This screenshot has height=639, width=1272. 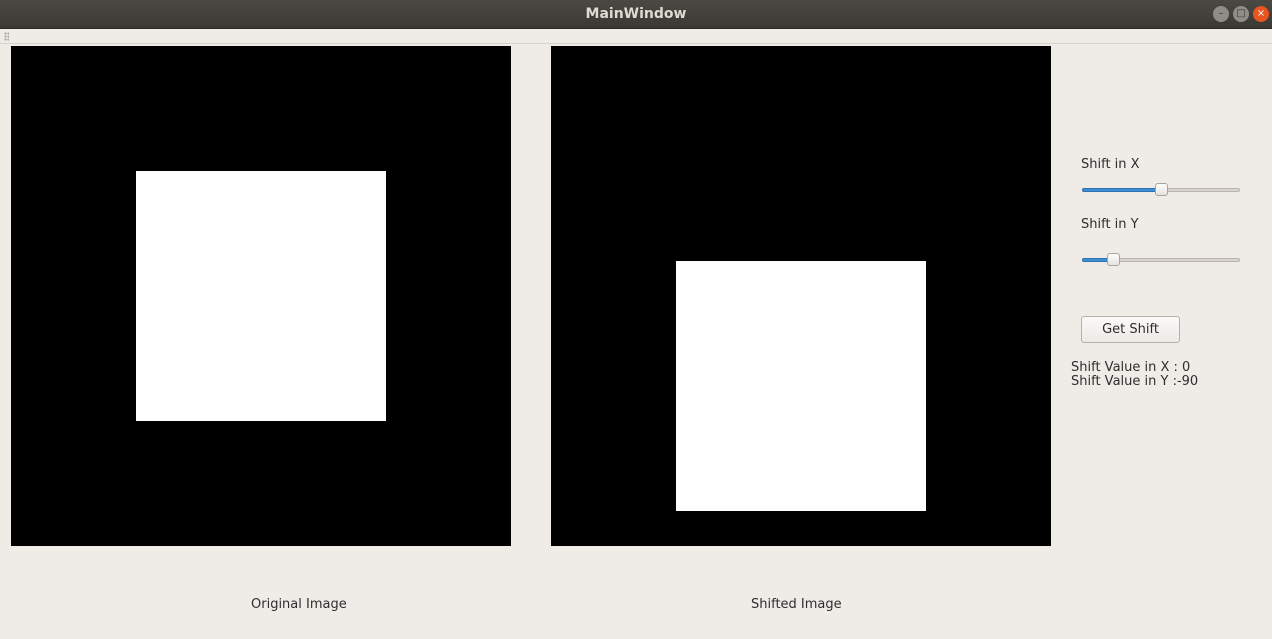 I want to click on shift-y-slider, so click(x=1161, y=260).